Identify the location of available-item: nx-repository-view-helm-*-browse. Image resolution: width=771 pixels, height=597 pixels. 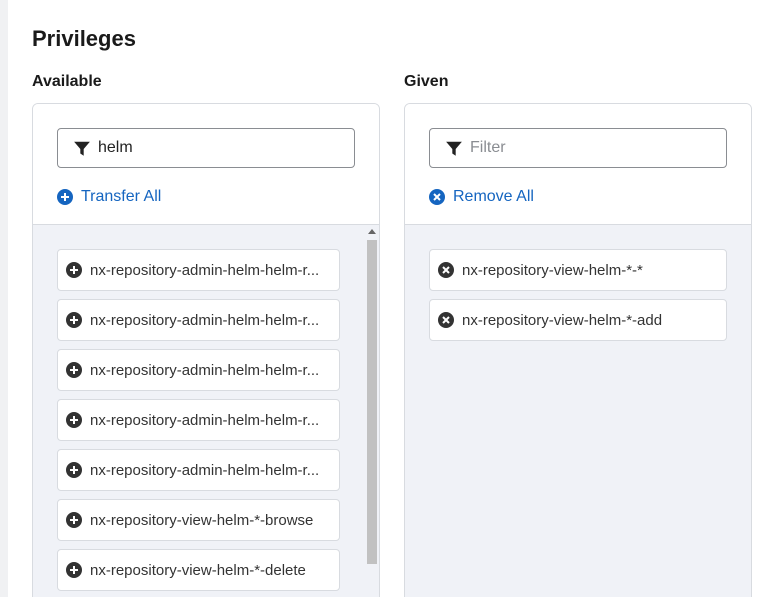
(198, 520).